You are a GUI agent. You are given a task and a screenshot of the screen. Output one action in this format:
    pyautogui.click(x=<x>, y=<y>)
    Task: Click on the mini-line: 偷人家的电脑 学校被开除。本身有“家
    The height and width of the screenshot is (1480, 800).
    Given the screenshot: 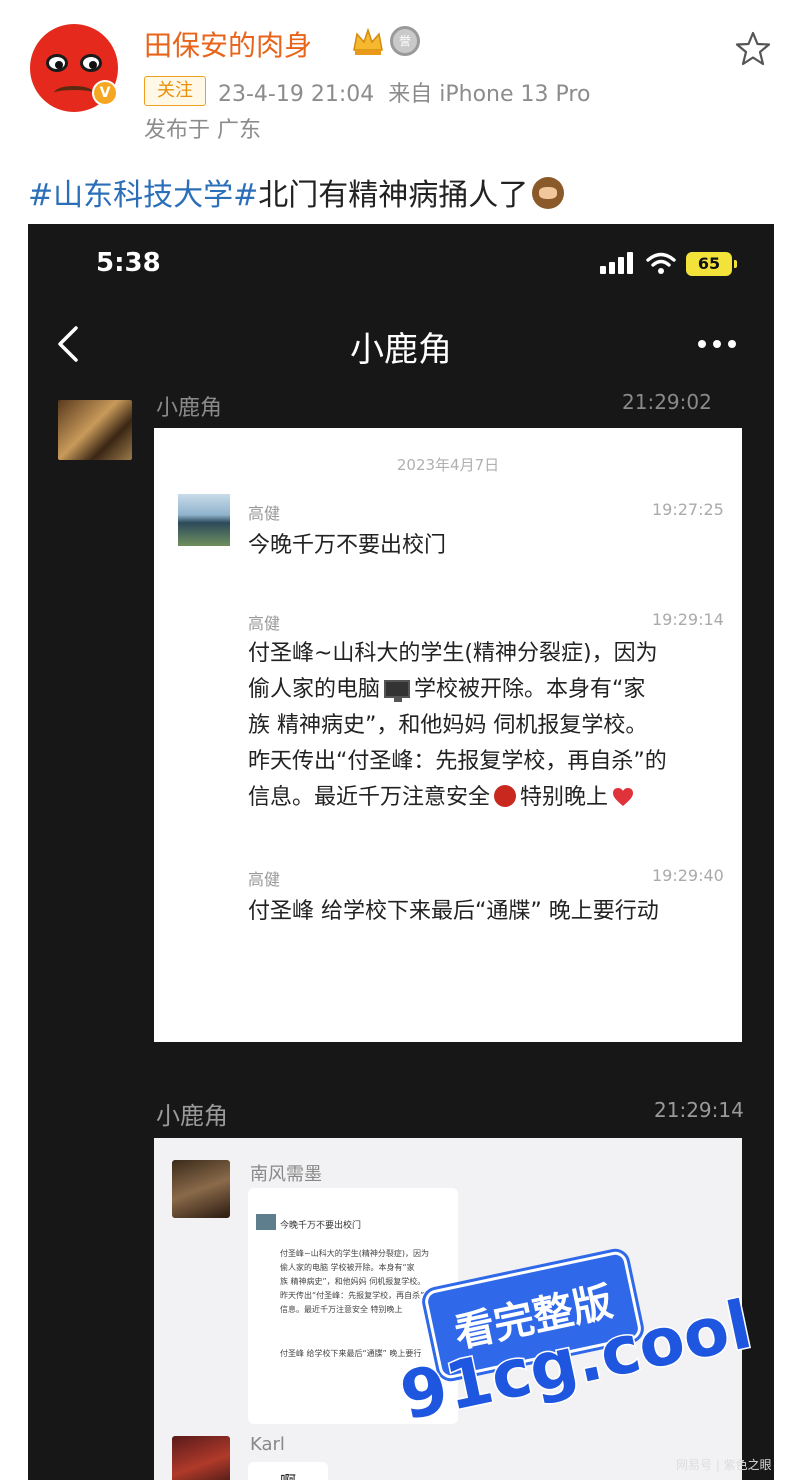 What is the action you would take?
    pyautogui.click(x=347, y=1267)
    